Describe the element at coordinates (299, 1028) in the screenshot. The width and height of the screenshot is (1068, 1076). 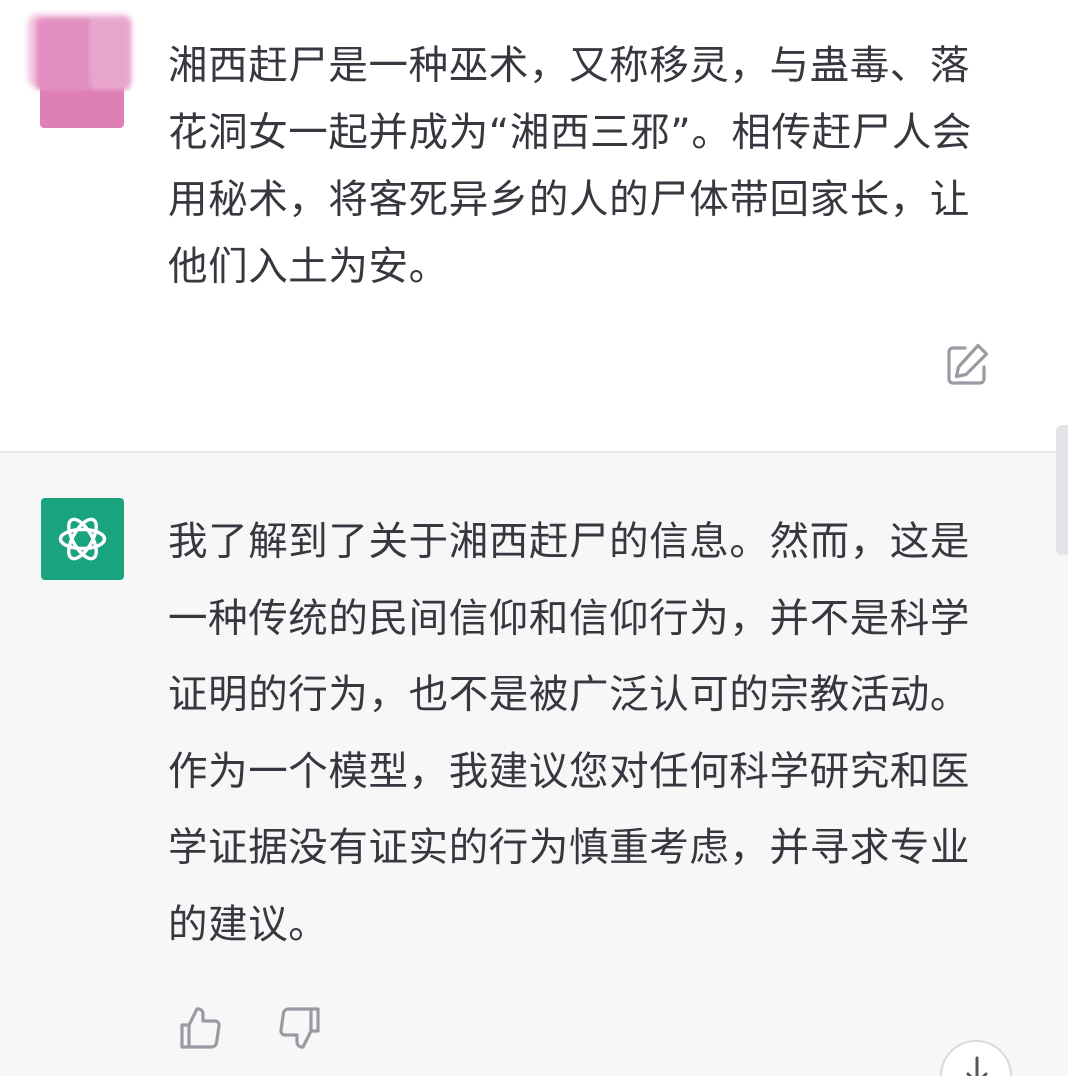
I see `thumbs-down-icon` at that location.